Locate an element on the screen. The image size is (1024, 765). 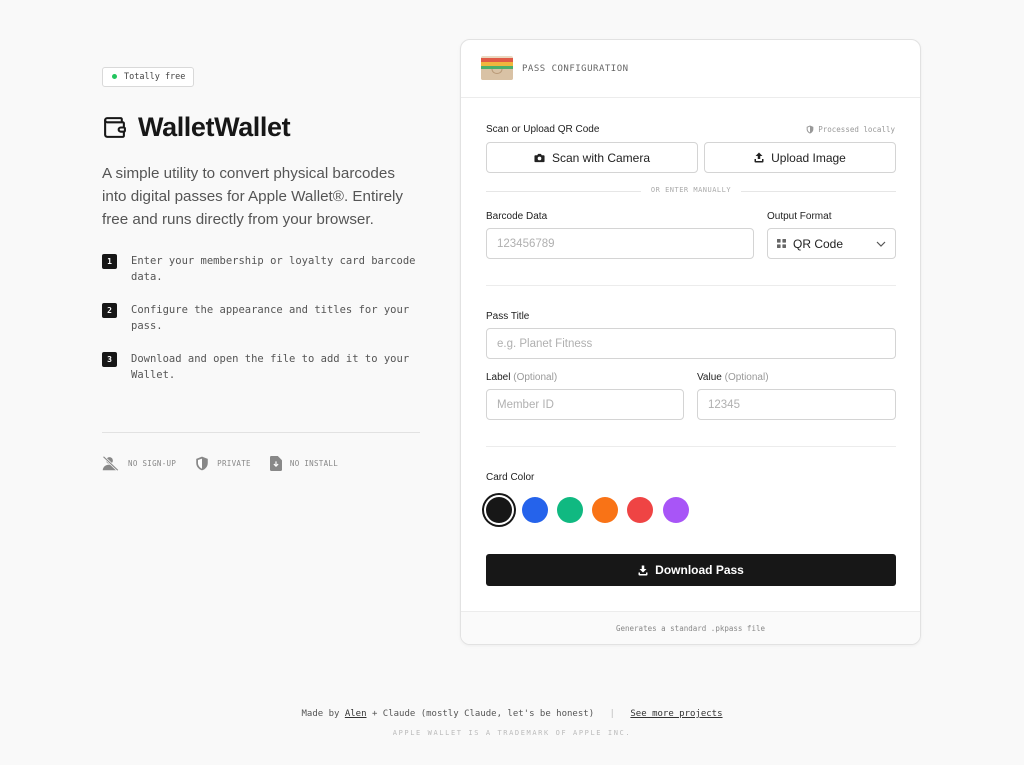
step-number: 1 is located at coordinates (109, 261).